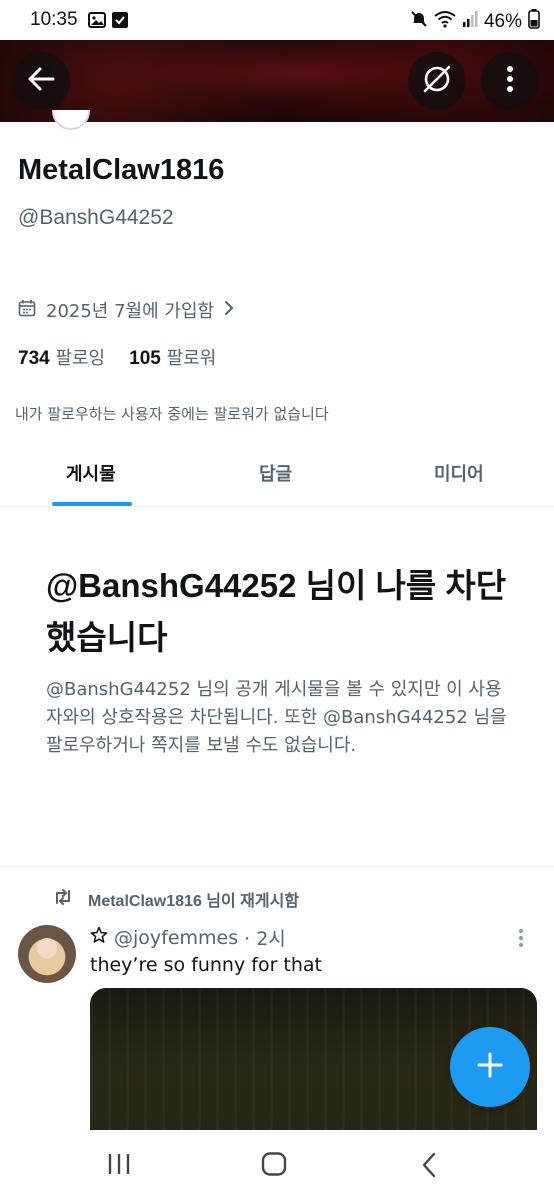  I want to click on calendar-icon, so click(27, 310).